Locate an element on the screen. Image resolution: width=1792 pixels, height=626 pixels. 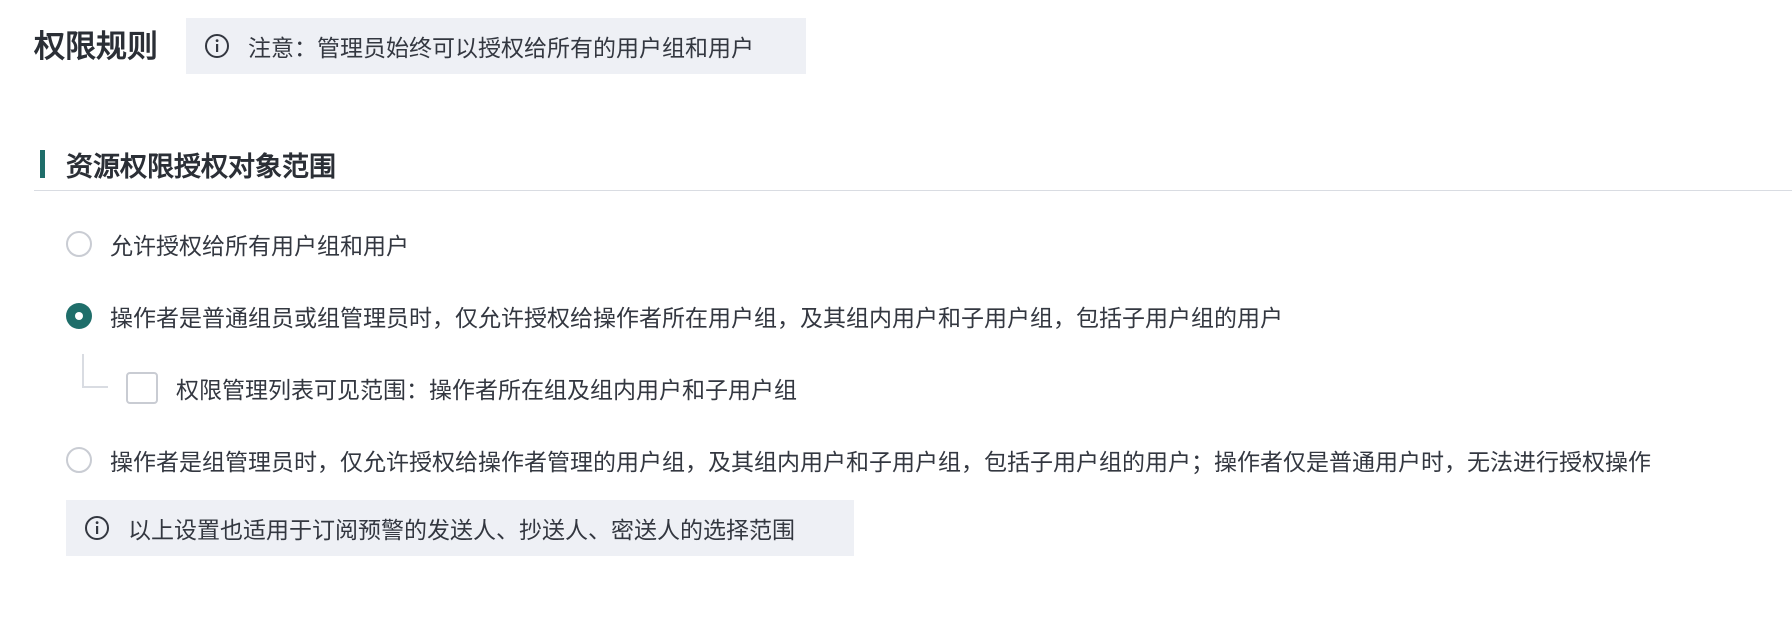
section-divider is located at coordinates (913, 190).